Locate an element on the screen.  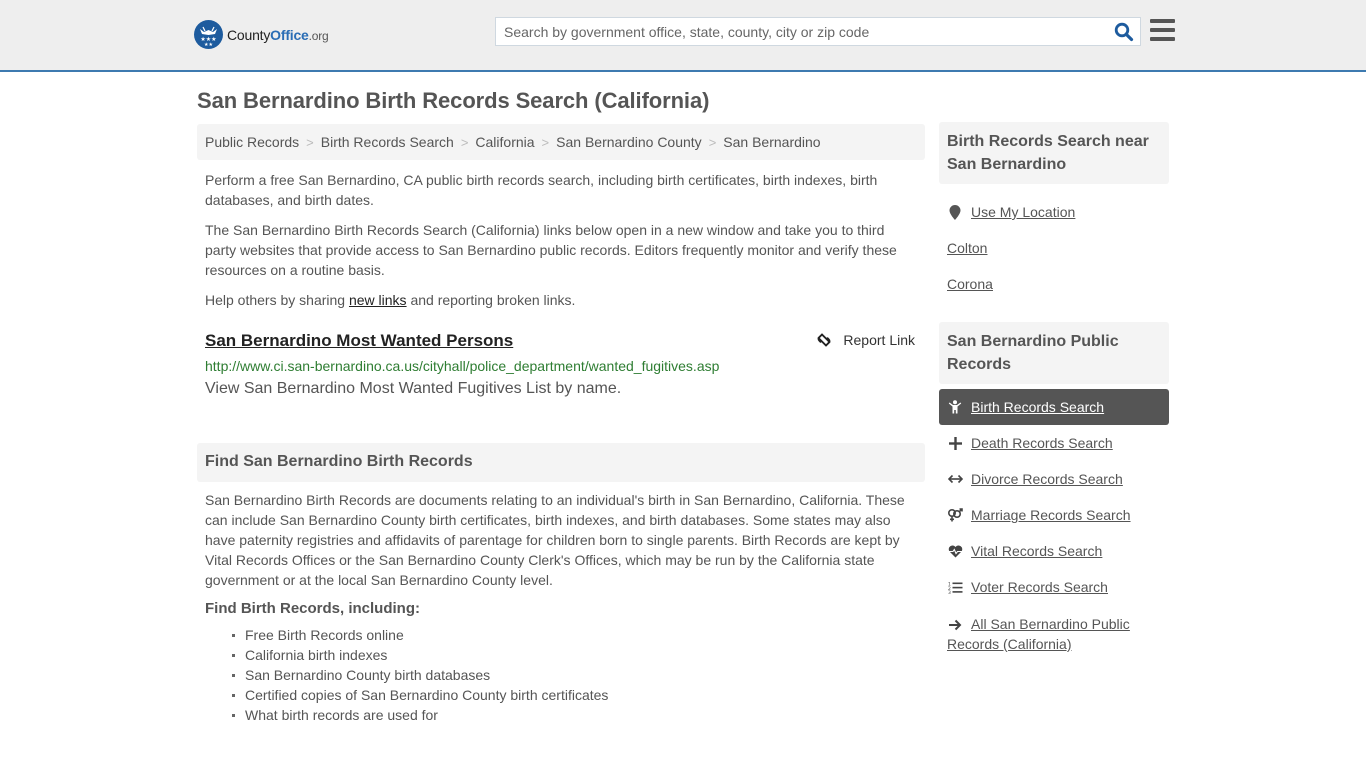
sidebar-near-heading: Birth Records Search near San Bernardino is located at coordinates (1054, 153).